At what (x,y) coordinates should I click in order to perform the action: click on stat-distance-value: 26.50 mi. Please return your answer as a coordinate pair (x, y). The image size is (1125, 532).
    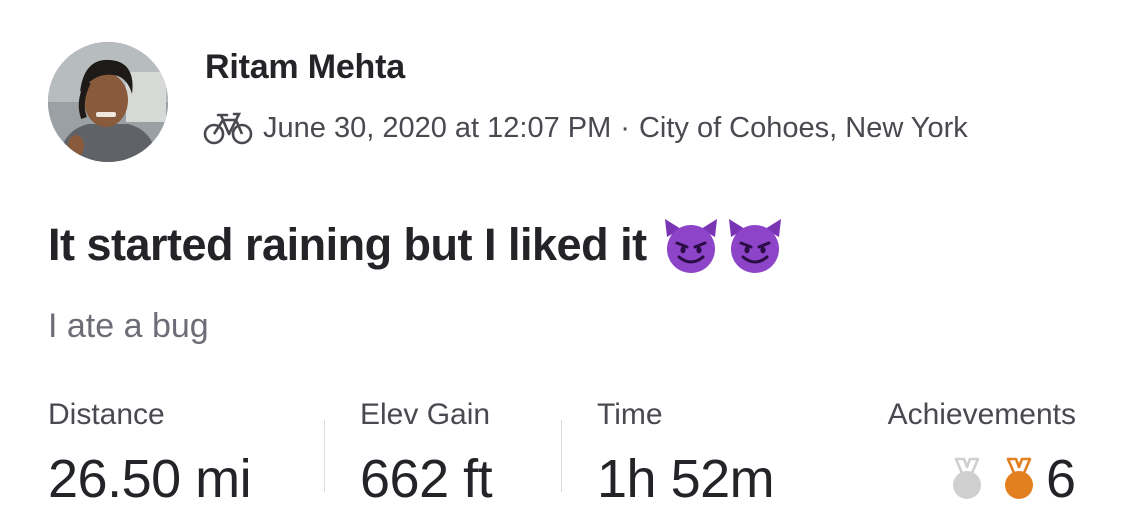
    Looking at the image, I should click on (150, 479).